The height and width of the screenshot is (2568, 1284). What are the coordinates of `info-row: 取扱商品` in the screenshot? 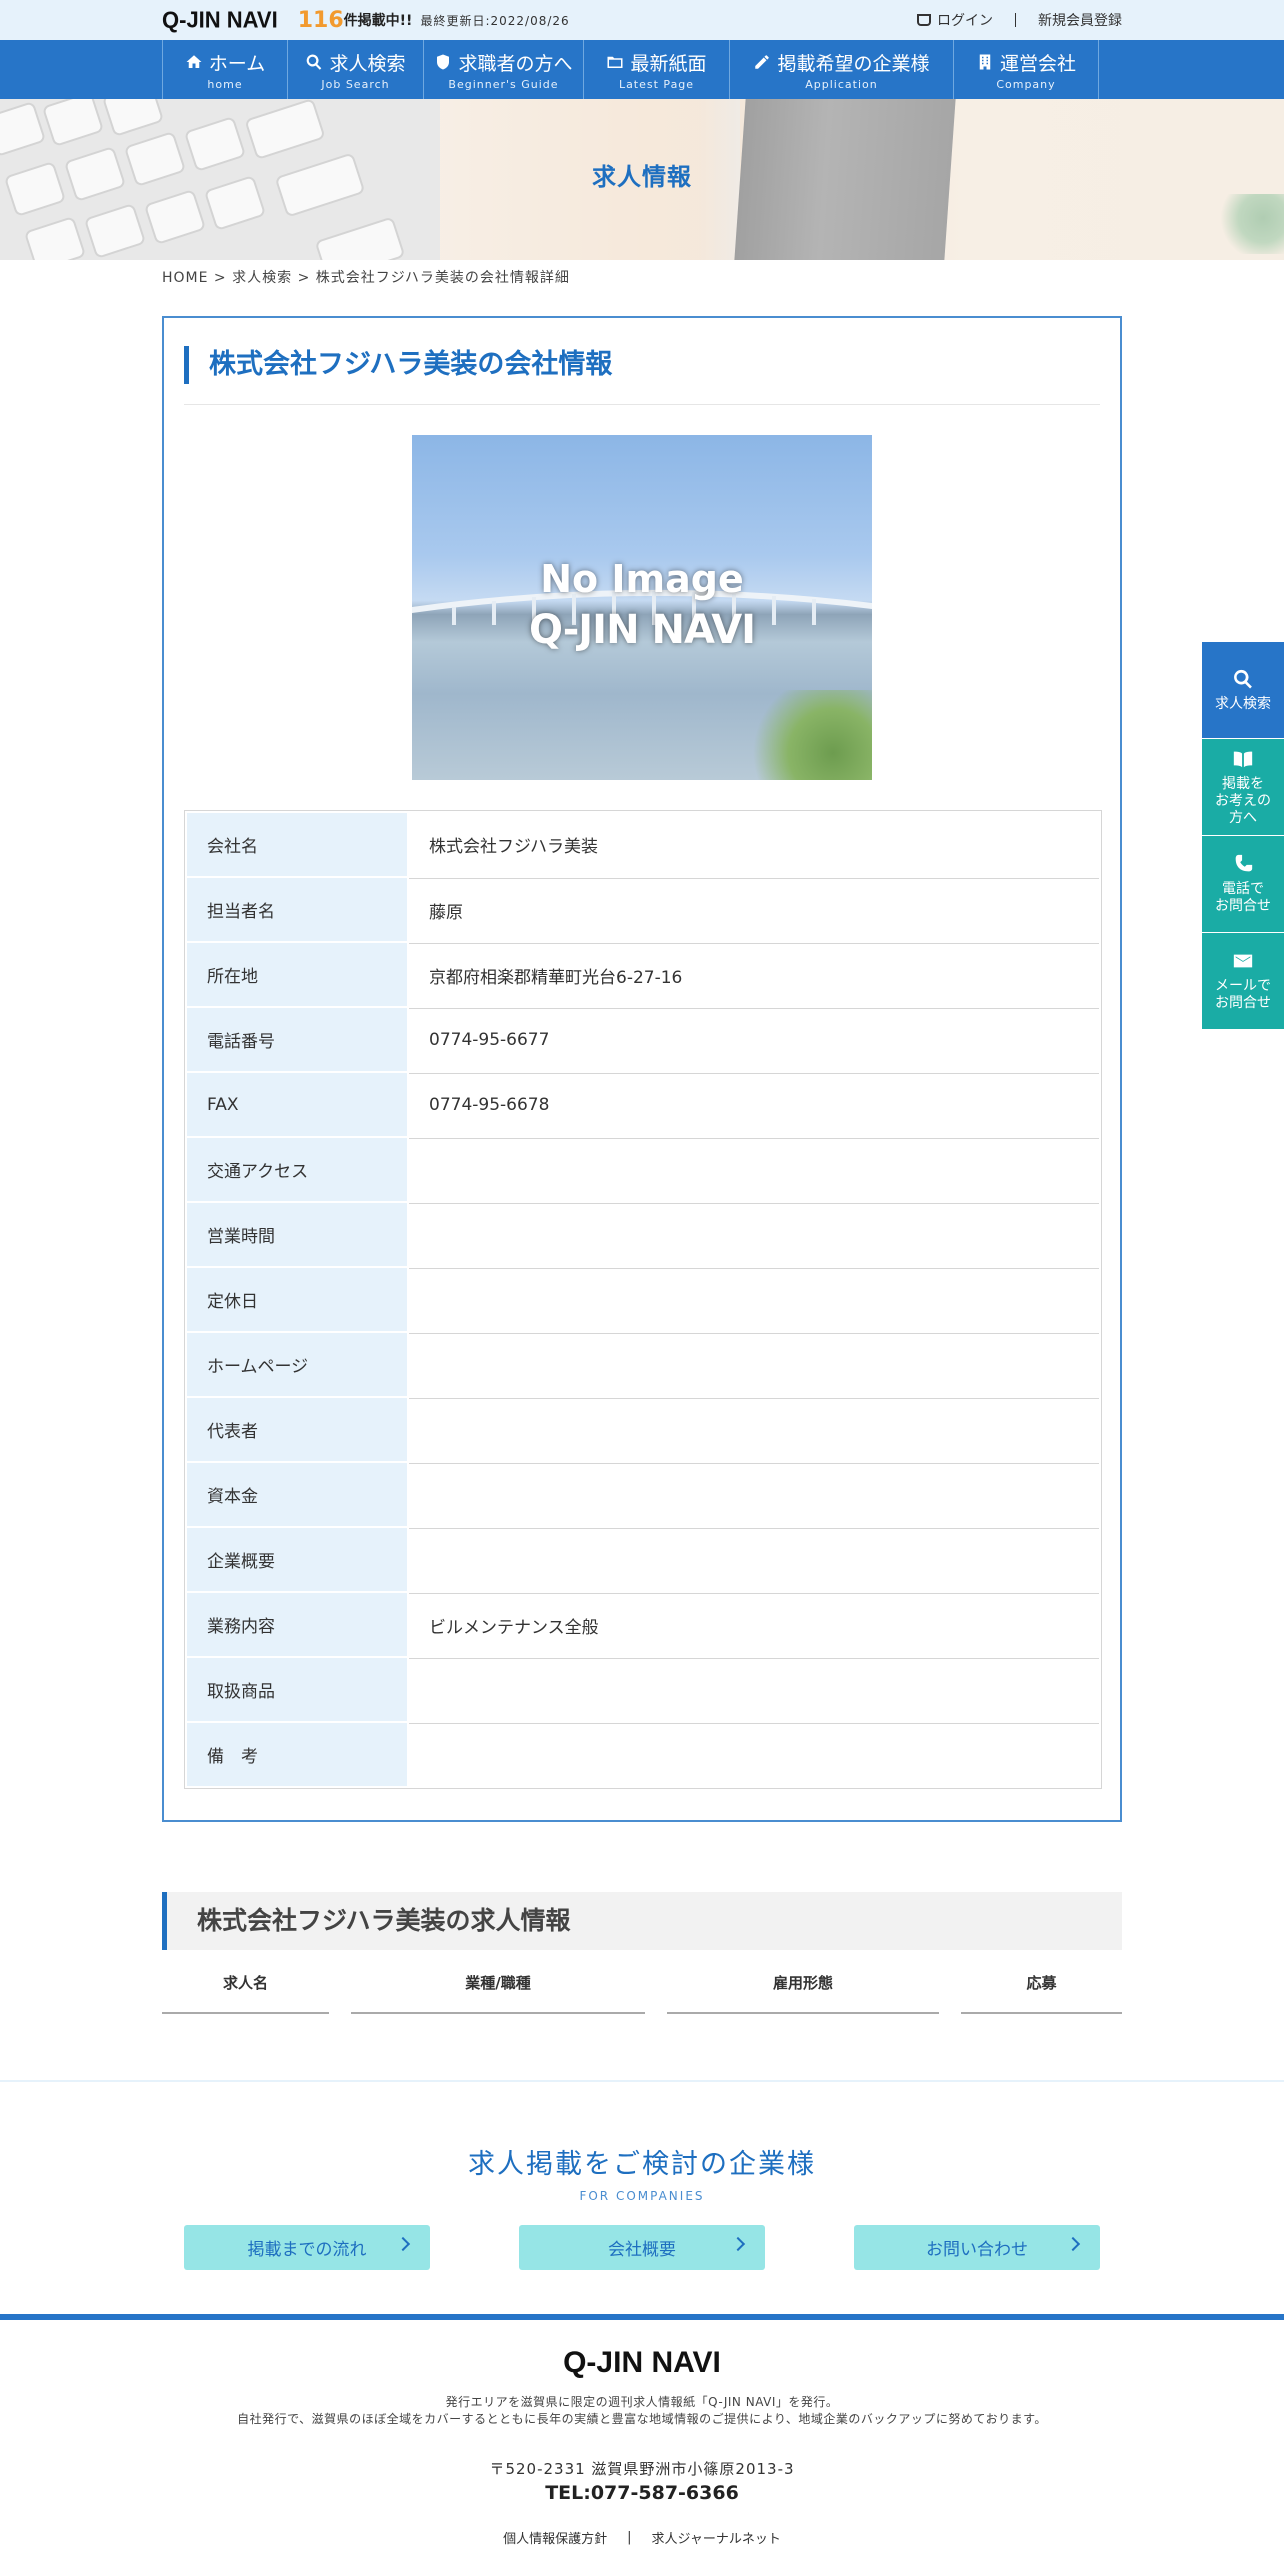 It's located at (643, 1689).